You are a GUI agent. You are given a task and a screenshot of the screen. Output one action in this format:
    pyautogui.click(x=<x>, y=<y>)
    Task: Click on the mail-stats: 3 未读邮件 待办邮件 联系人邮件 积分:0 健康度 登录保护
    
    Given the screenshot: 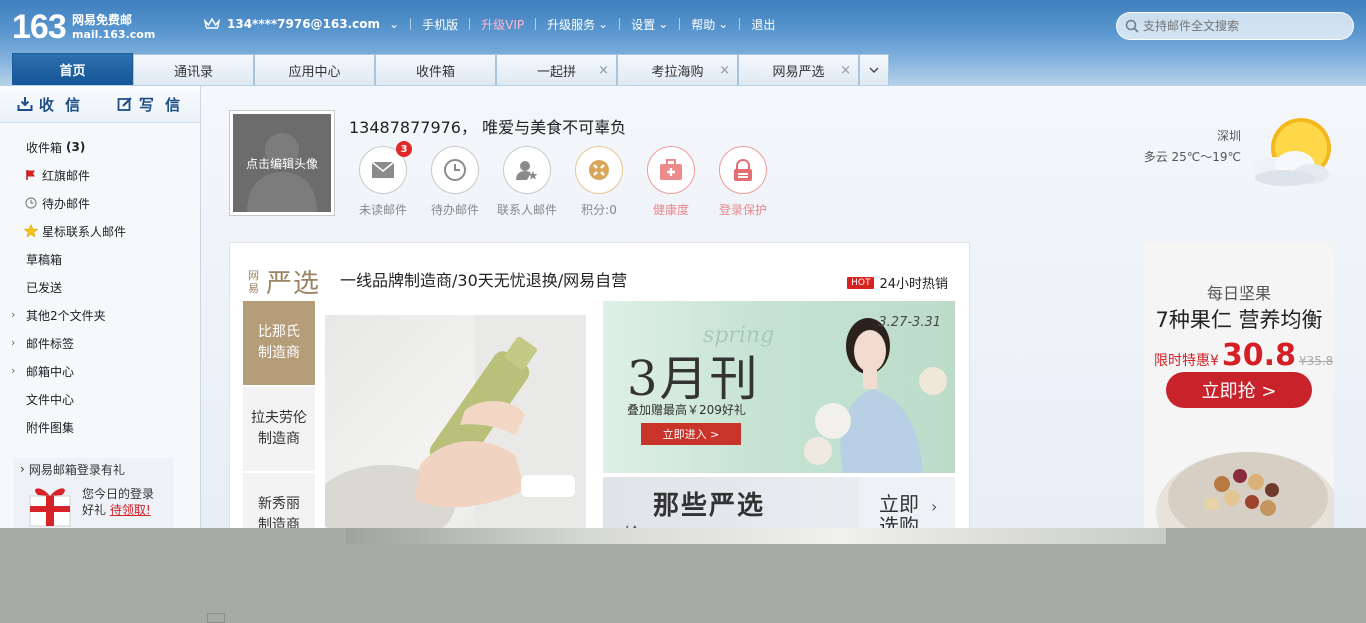 What is the action you would take?
    pyautogui.click(x=563, y=179)
    